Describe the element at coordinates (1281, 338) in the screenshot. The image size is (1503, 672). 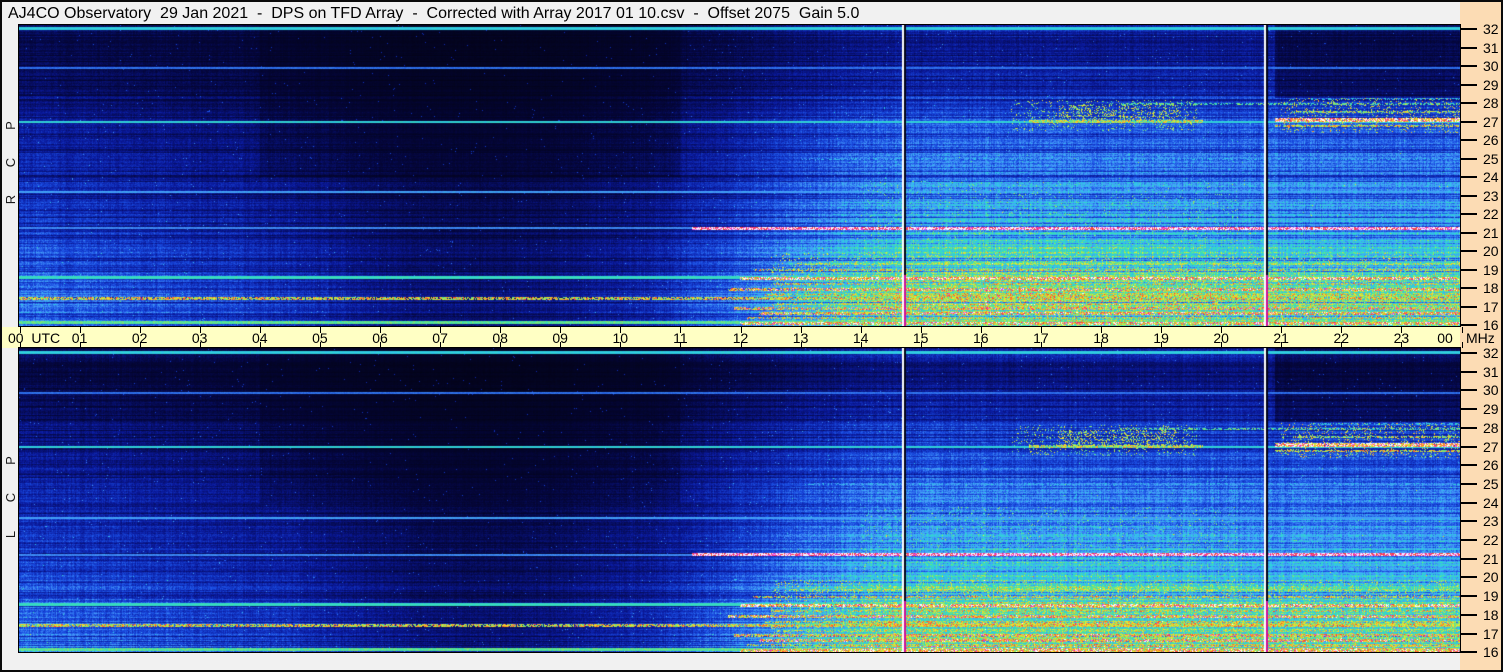
I see `hour-label: 21` at that location.